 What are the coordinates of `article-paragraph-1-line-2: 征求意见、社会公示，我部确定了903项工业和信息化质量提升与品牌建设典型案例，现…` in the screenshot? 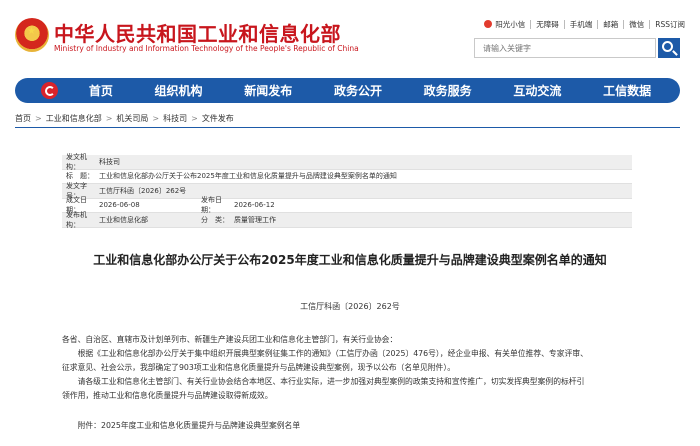 It's located at (259, 367).